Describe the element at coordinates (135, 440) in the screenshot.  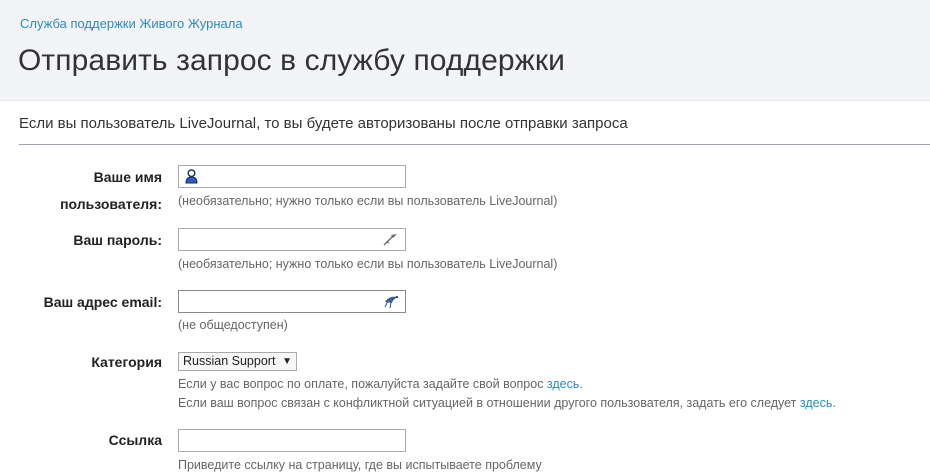
I see `link-label: Ссылка` at that location.